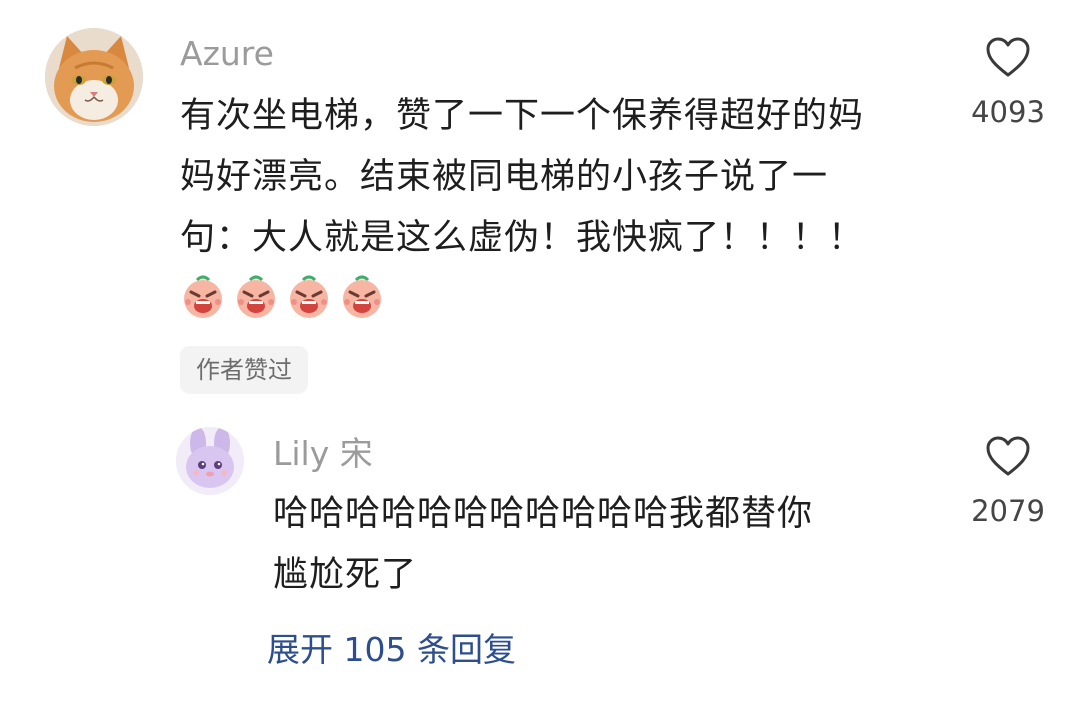 The width and height of the screenshot is (1080, 704). Describe the element at coordinates (1008, 83) in the screenshot. I see `like-control-main: 4093` at that location.